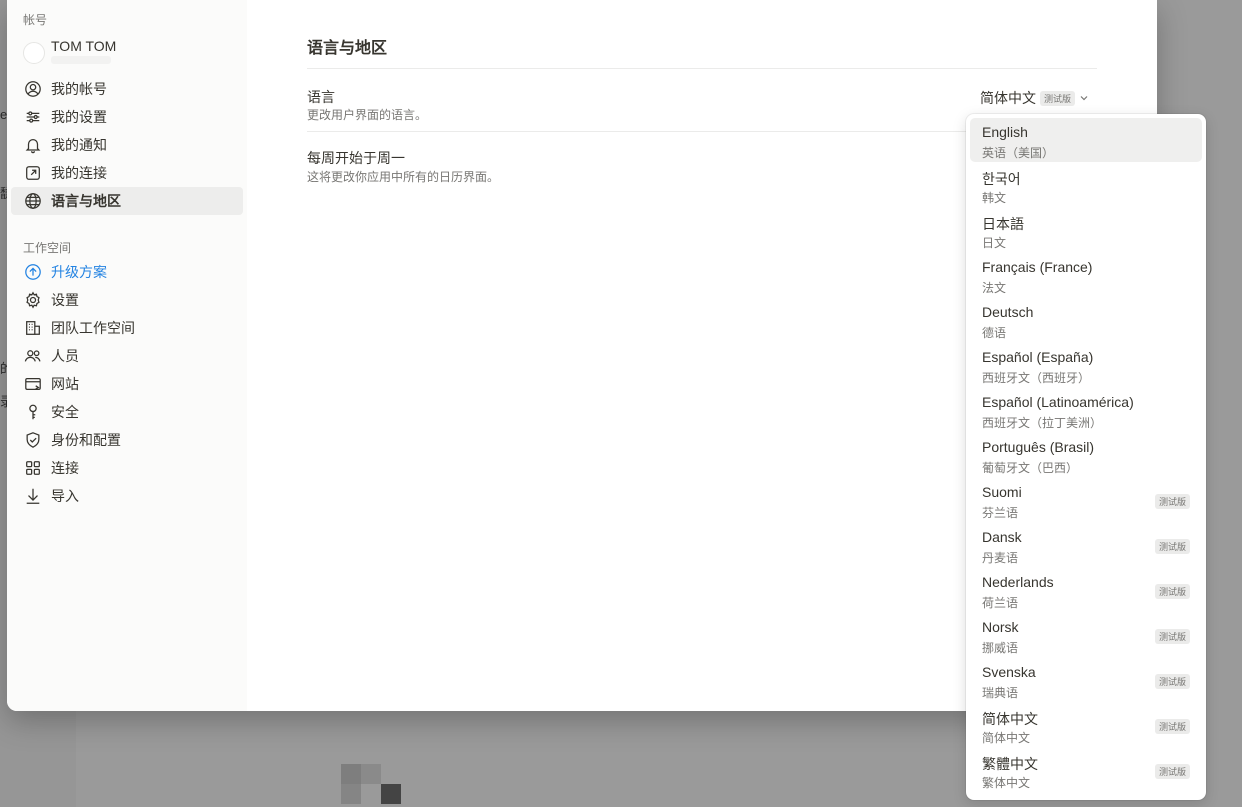 The image size is (1242, 807). Describe the element at coordinates (127, 300) in the screenshot. I see `sidebar-item-settings: 设置` at that location.